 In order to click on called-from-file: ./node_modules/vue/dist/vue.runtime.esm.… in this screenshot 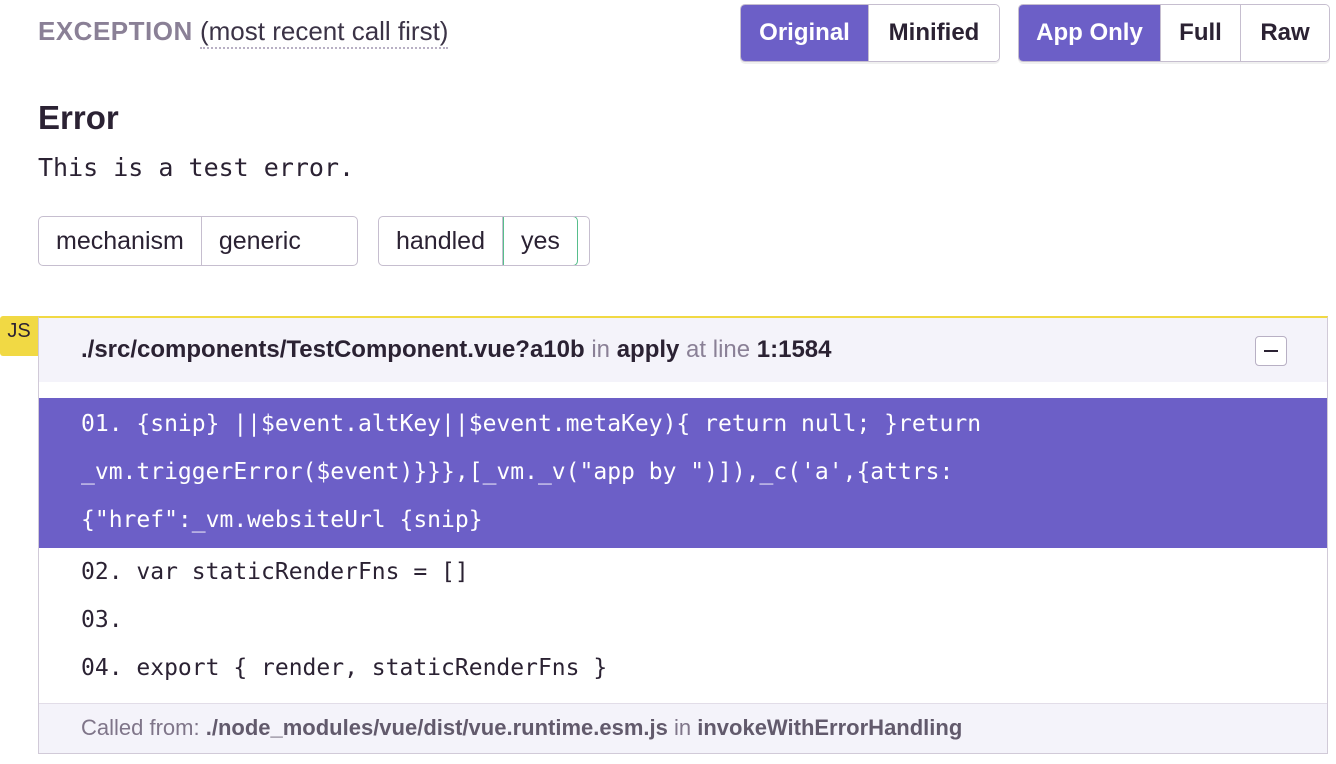, I will do `click(436, 727)`.